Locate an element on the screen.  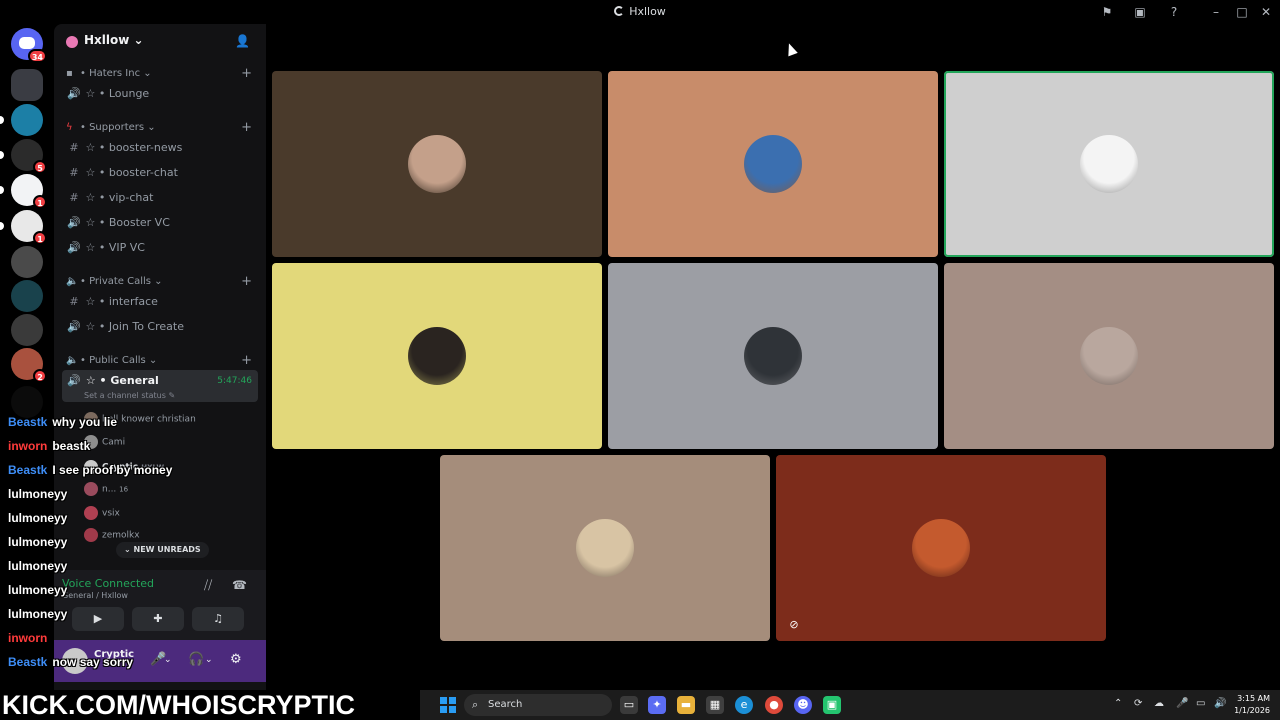
windows-icon is located at coordinates (443, 700).